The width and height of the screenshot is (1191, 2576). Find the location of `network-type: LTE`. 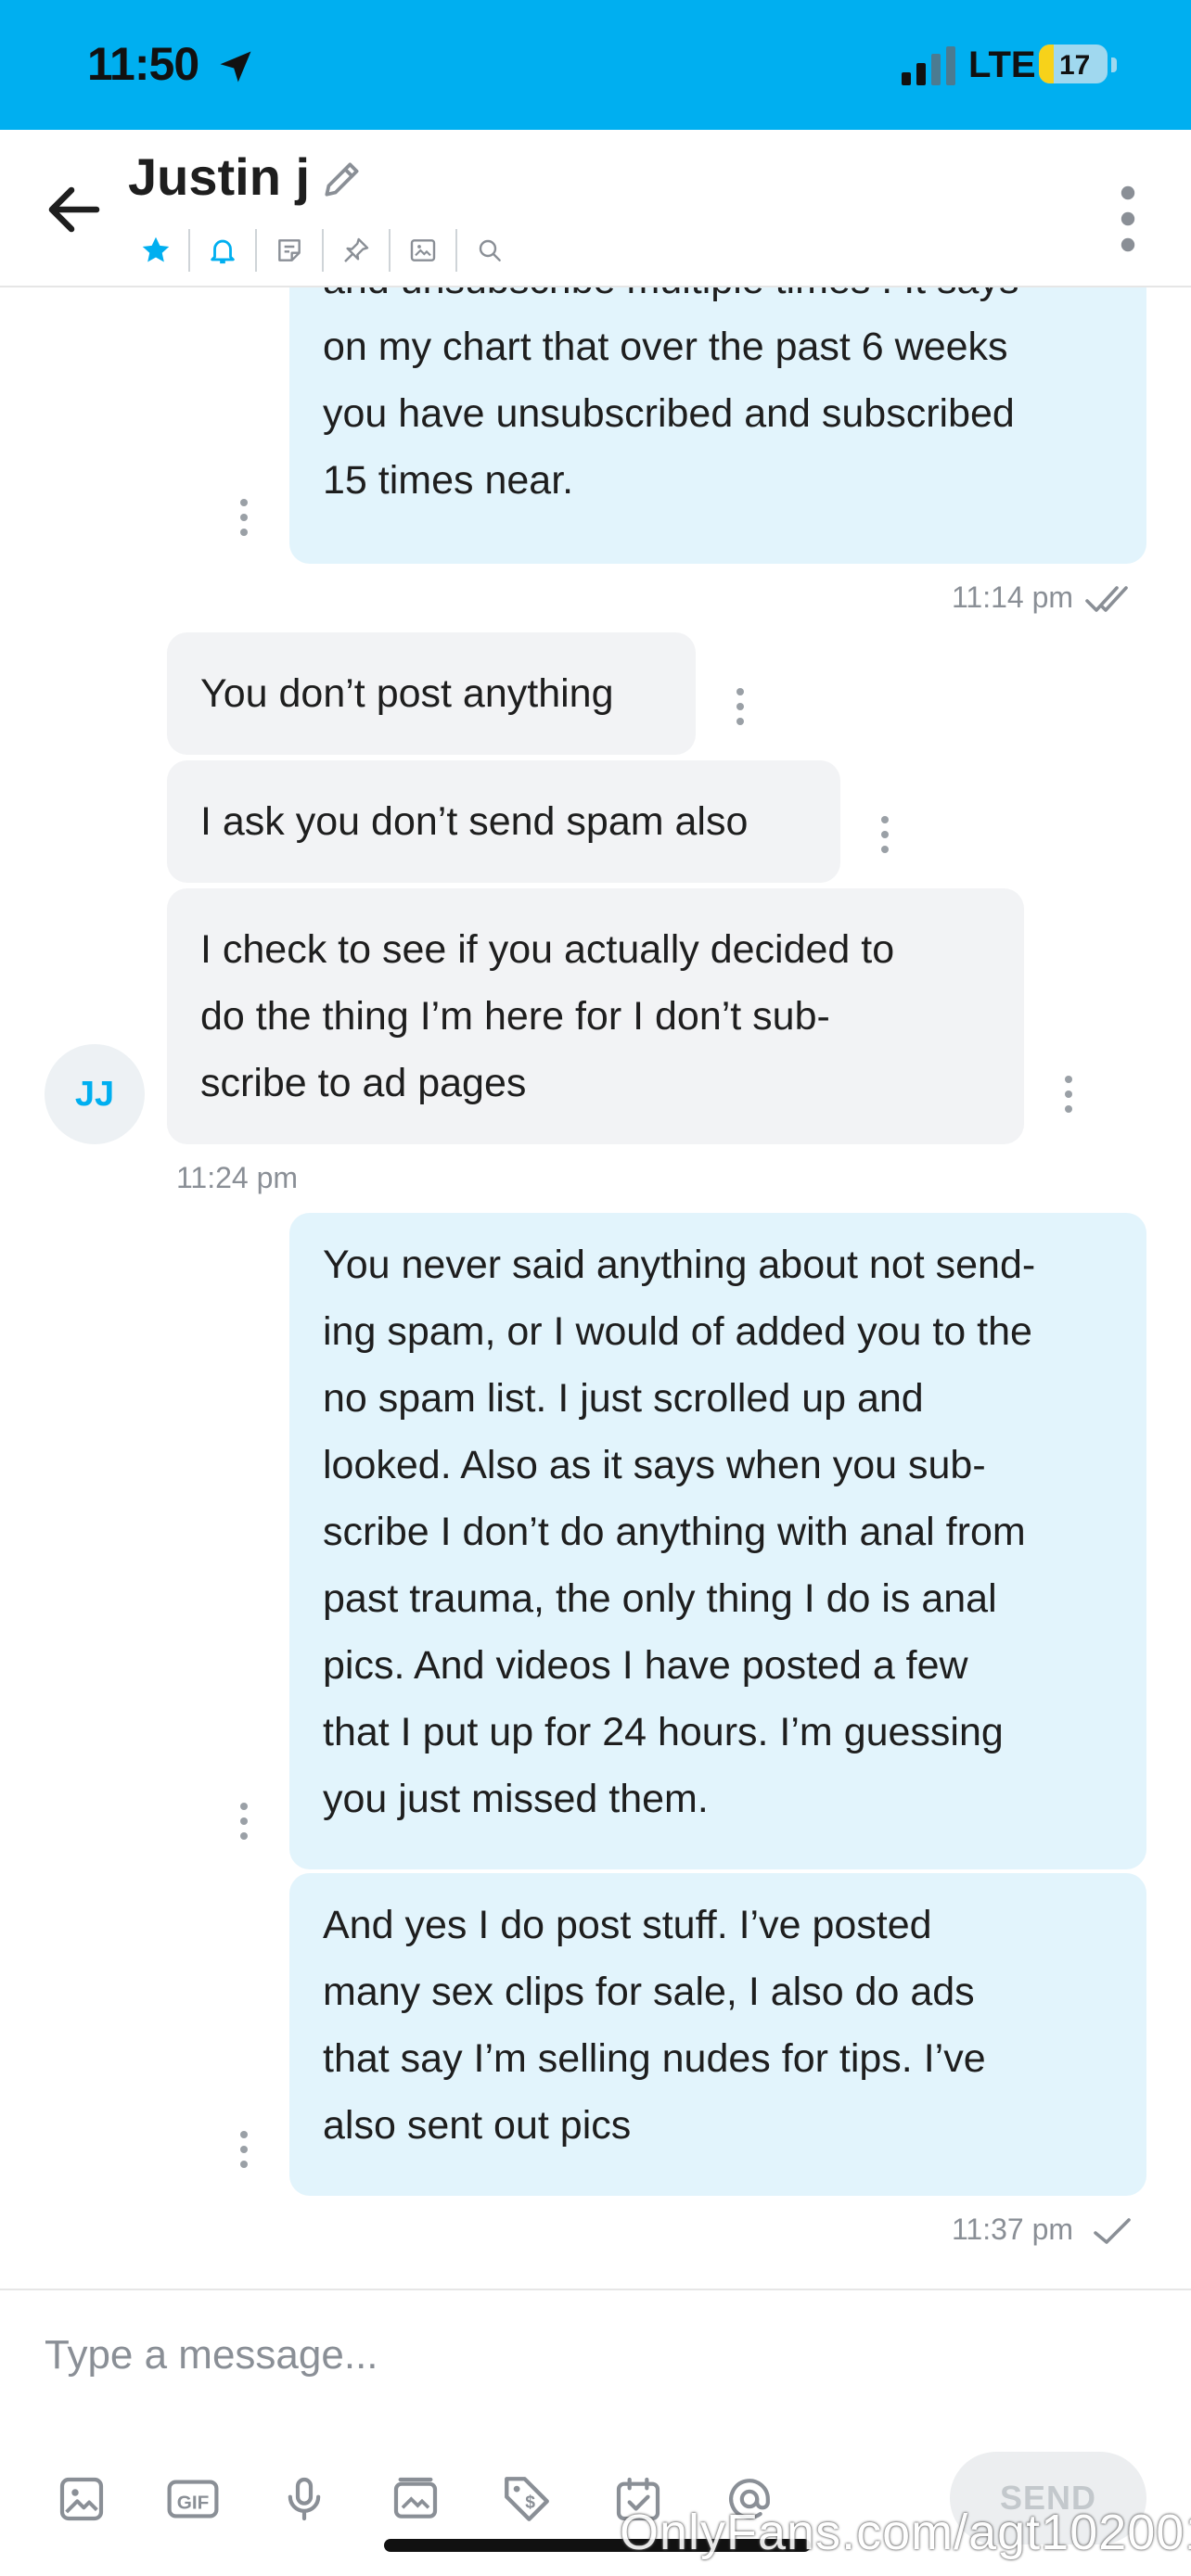

network-type: LTE is located at coordinates (1002, 65).